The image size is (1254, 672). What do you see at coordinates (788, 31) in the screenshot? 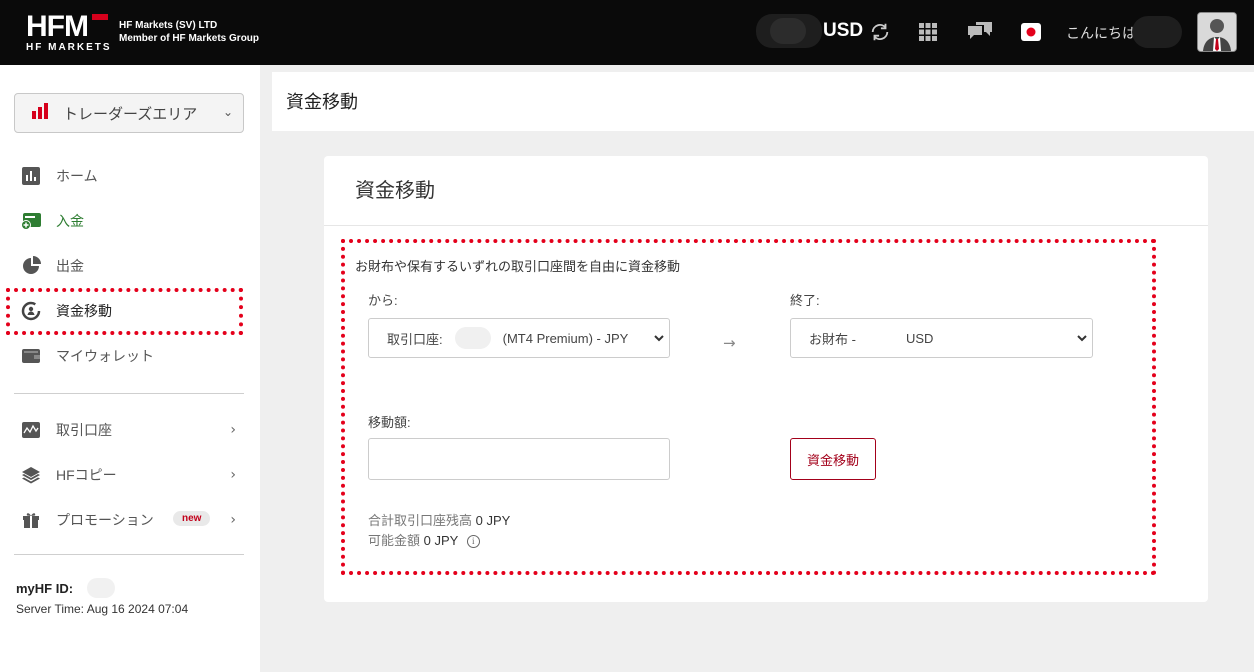
I see `balance-mask-inner` at bounding box center [788, 31].